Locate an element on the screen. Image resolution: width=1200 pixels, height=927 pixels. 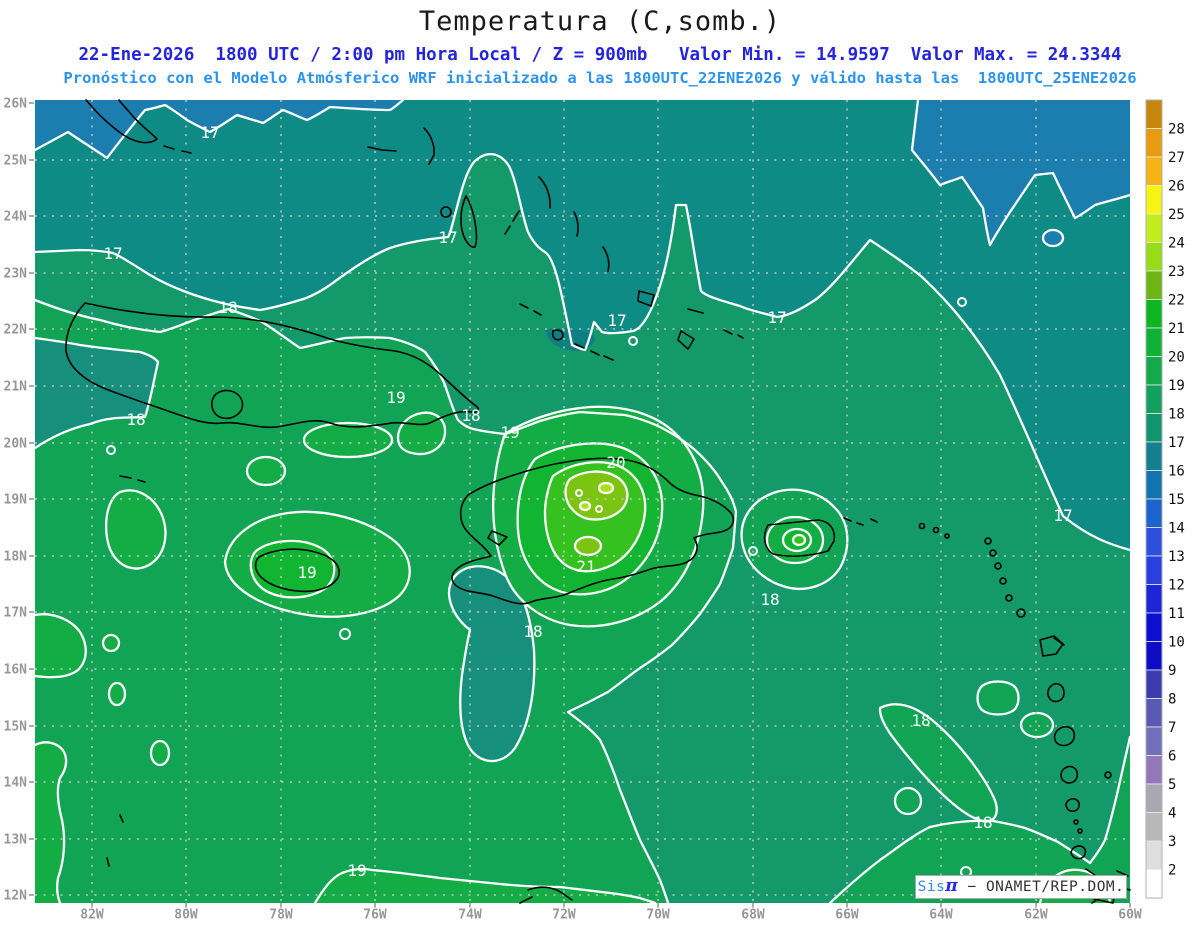
colorbar-label: 12 is located at coordinates (1176, 586).